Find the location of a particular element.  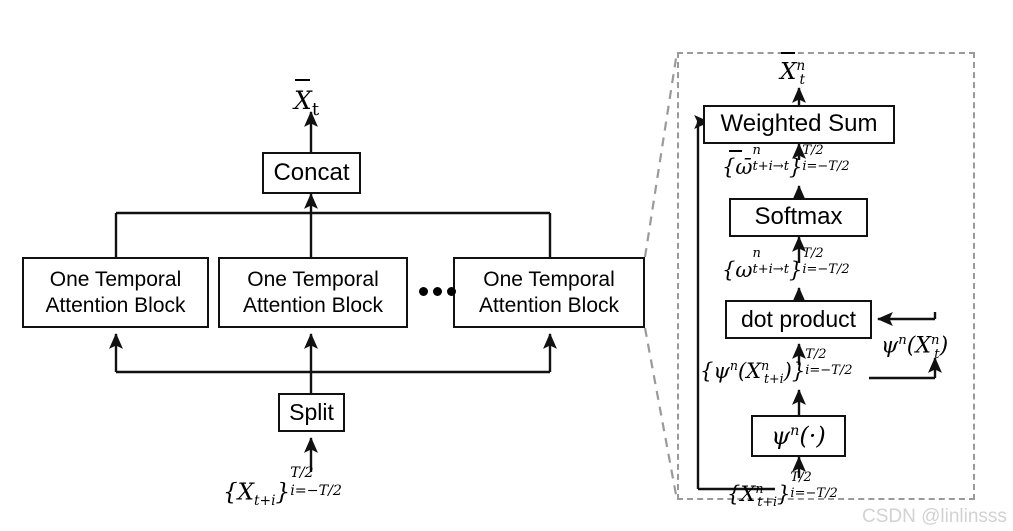

weighted-sum-label: Weighted Sum is located at coordinates (799, 124).